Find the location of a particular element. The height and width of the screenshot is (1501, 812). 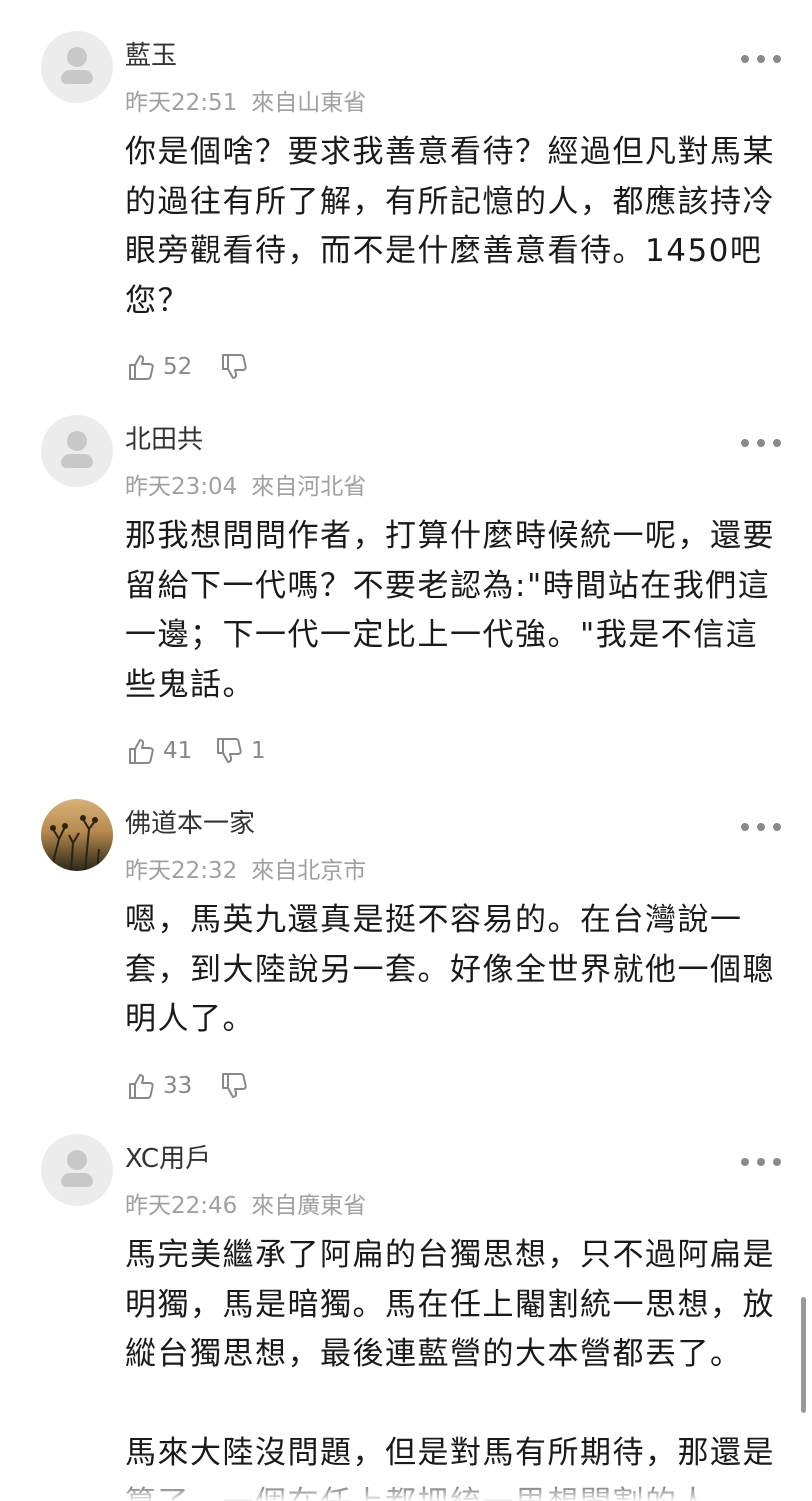

dislike-button: 1 is located at coordinates (240, 751).